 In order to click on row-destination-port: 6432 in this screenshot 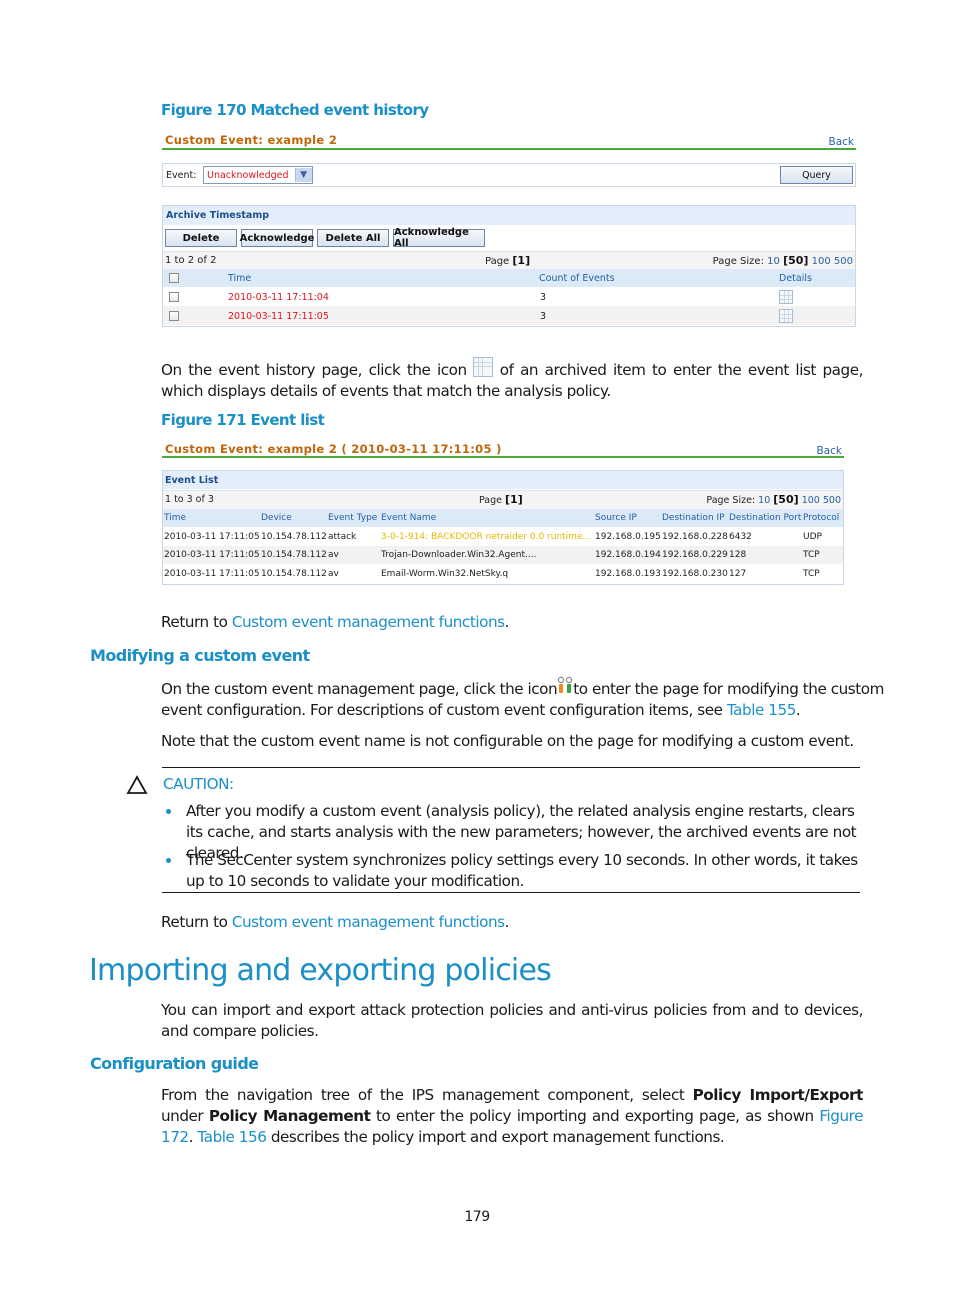, I will do `click(740, 537)`.